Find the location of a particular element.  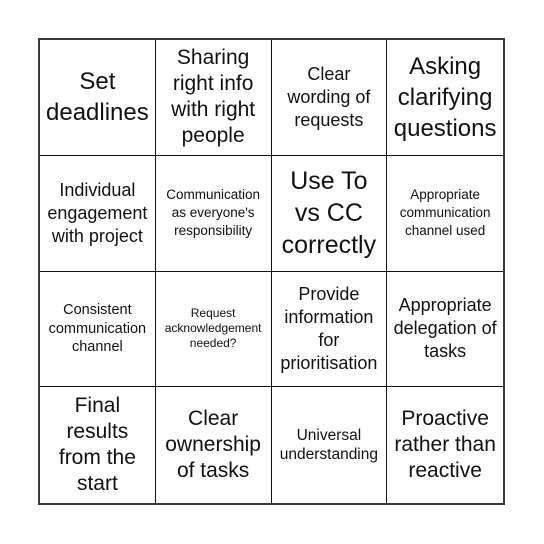

bingo-cell: Set deadlines is located at coordinates (98, 98).